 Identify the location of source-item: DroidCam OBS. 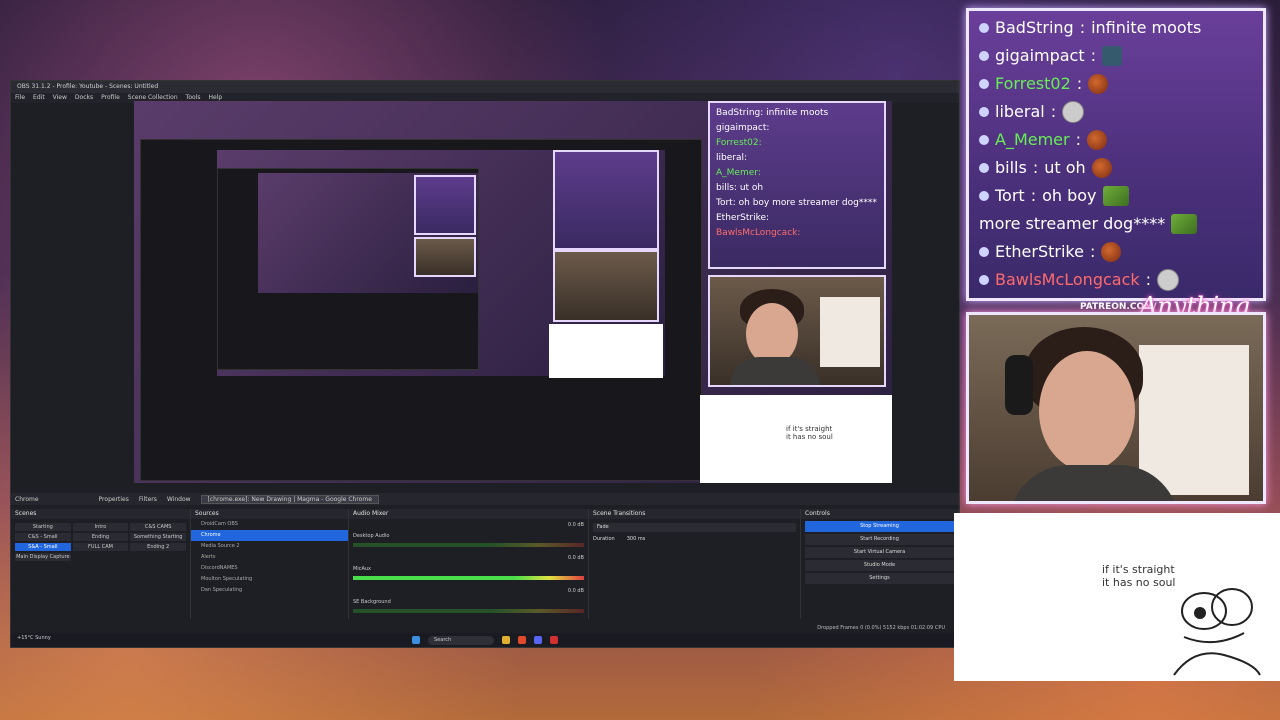
(269, 524).